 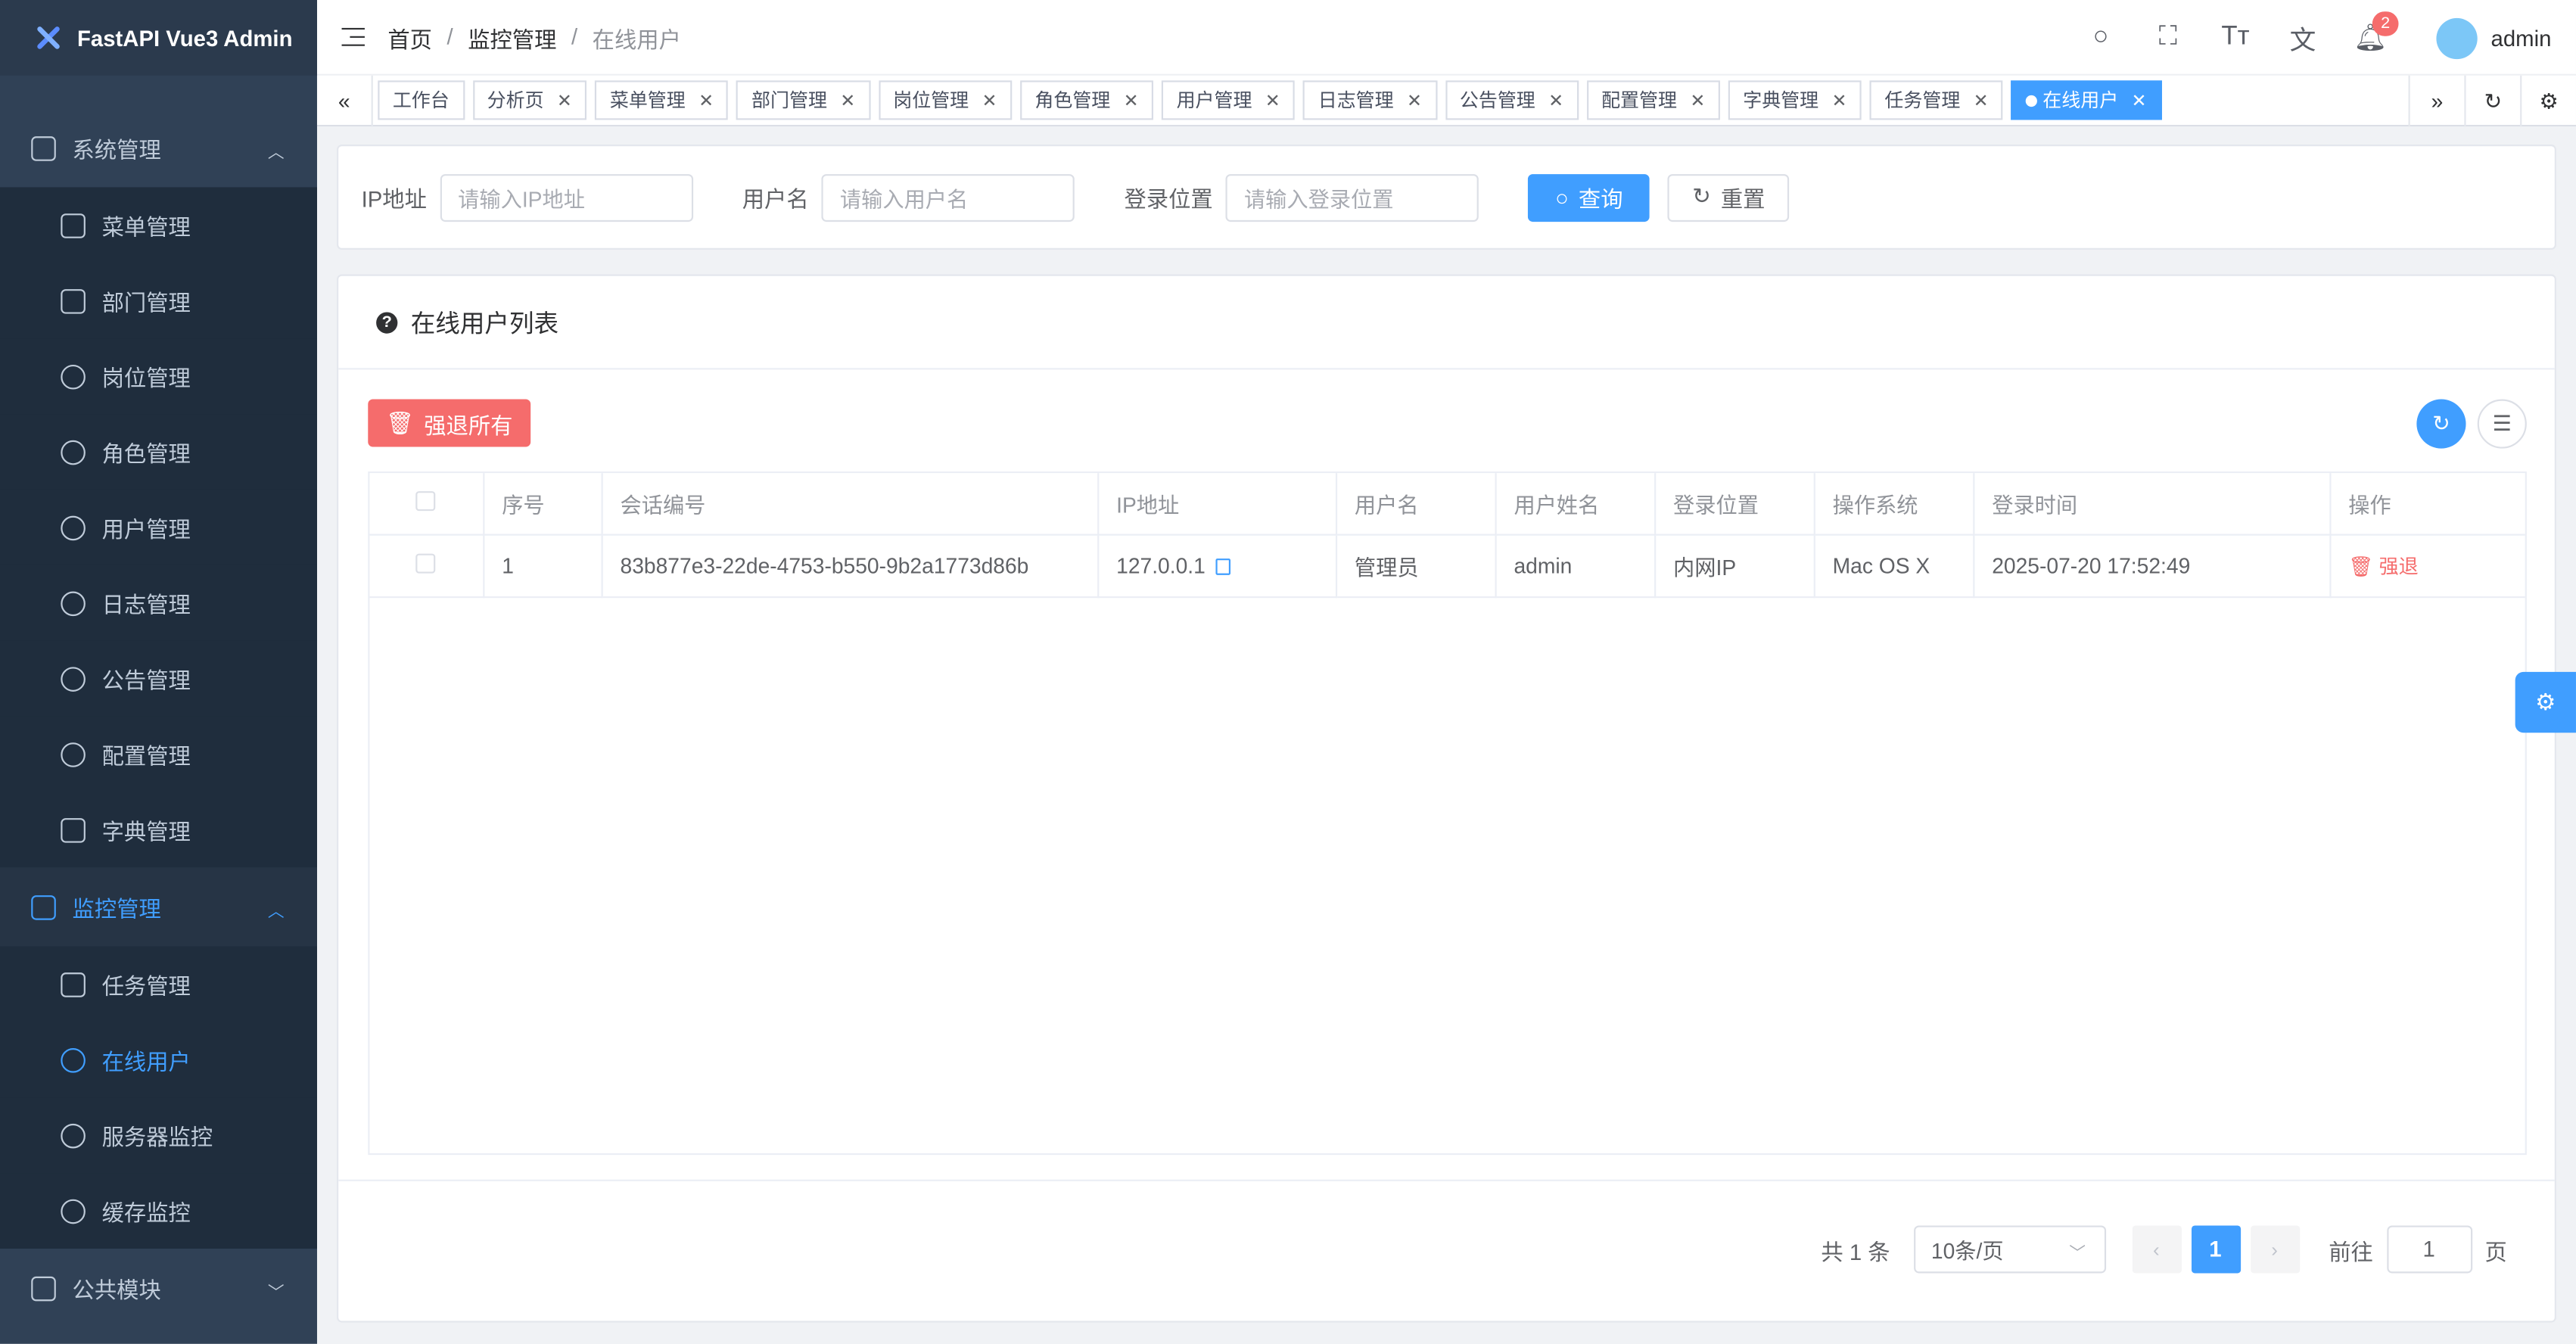 I want to click on gear-icon: ⚙, so click(x=2548, y=101).